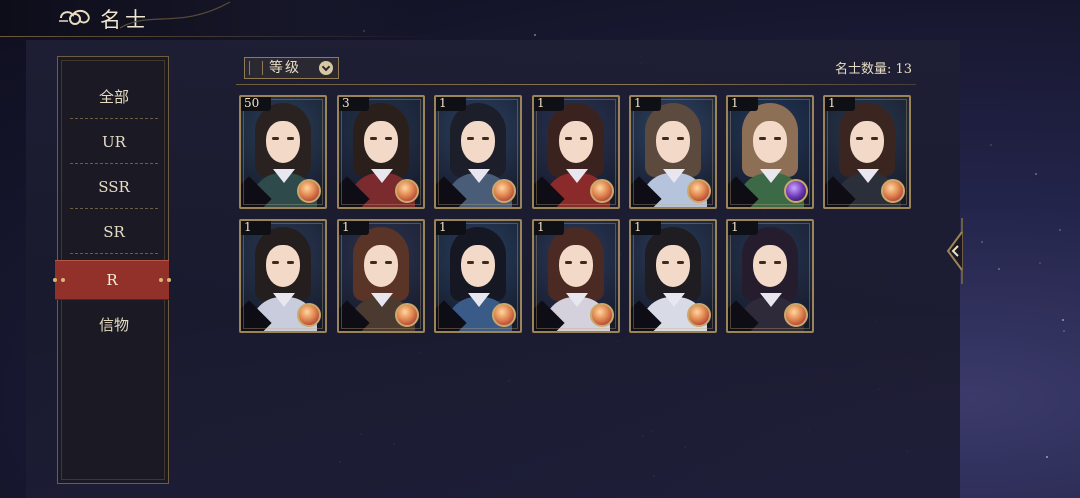 The image size is (1080, 498). What do you see at coordinates (114, 142) in the screenshot?
I see `tab-ur: UR` at bounding box center [114, 142].